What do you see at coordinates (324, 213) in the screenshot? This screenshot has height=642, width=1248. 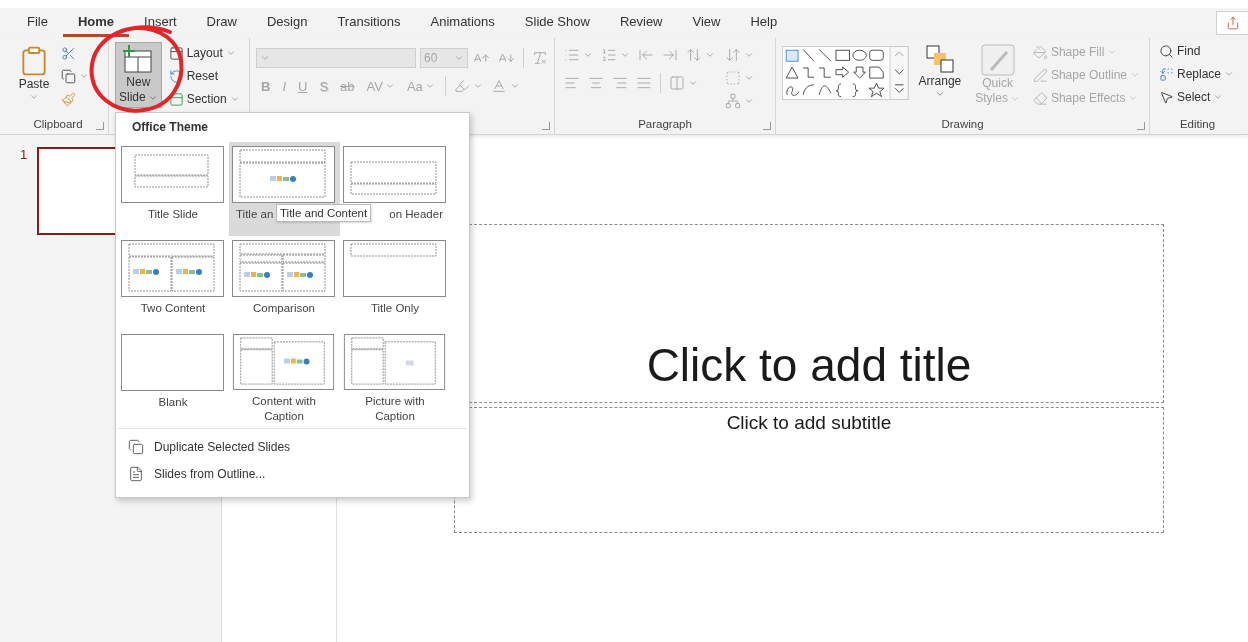 I see `tooltip: Title and Content` at bounding box center [324, 213].